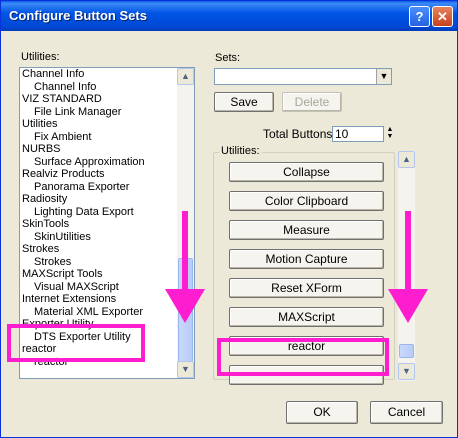  What do you see at coordinates (98, 162) in the screenshot?
I see `list-item: Surface Approximation` at bounding box center [98, 162].